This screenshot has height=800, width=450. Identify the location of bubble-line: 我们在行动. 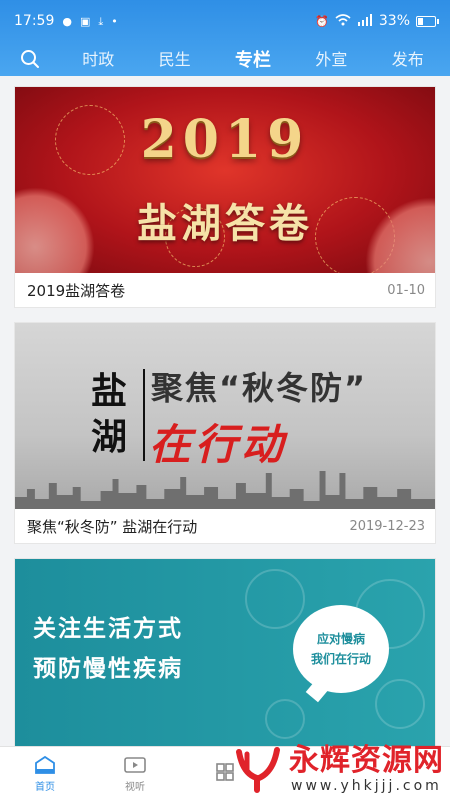
(340, 659).